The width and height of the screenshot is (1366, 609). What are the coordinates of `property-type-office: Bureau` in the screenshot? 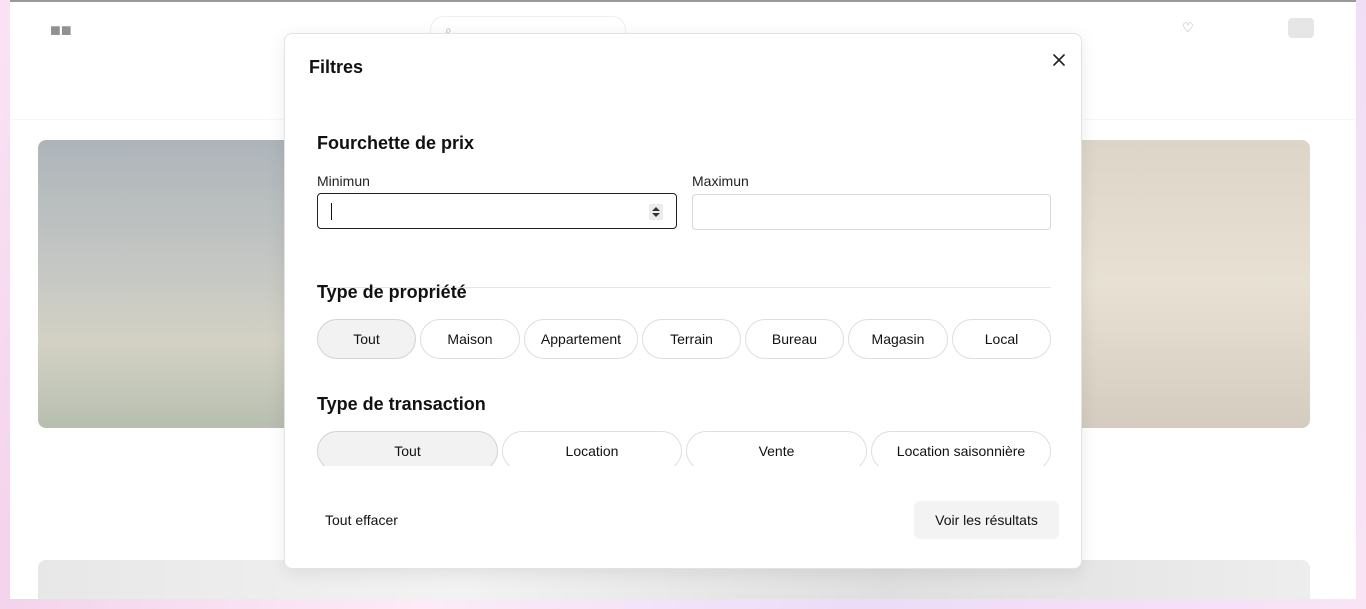 It's located at (794, 339).